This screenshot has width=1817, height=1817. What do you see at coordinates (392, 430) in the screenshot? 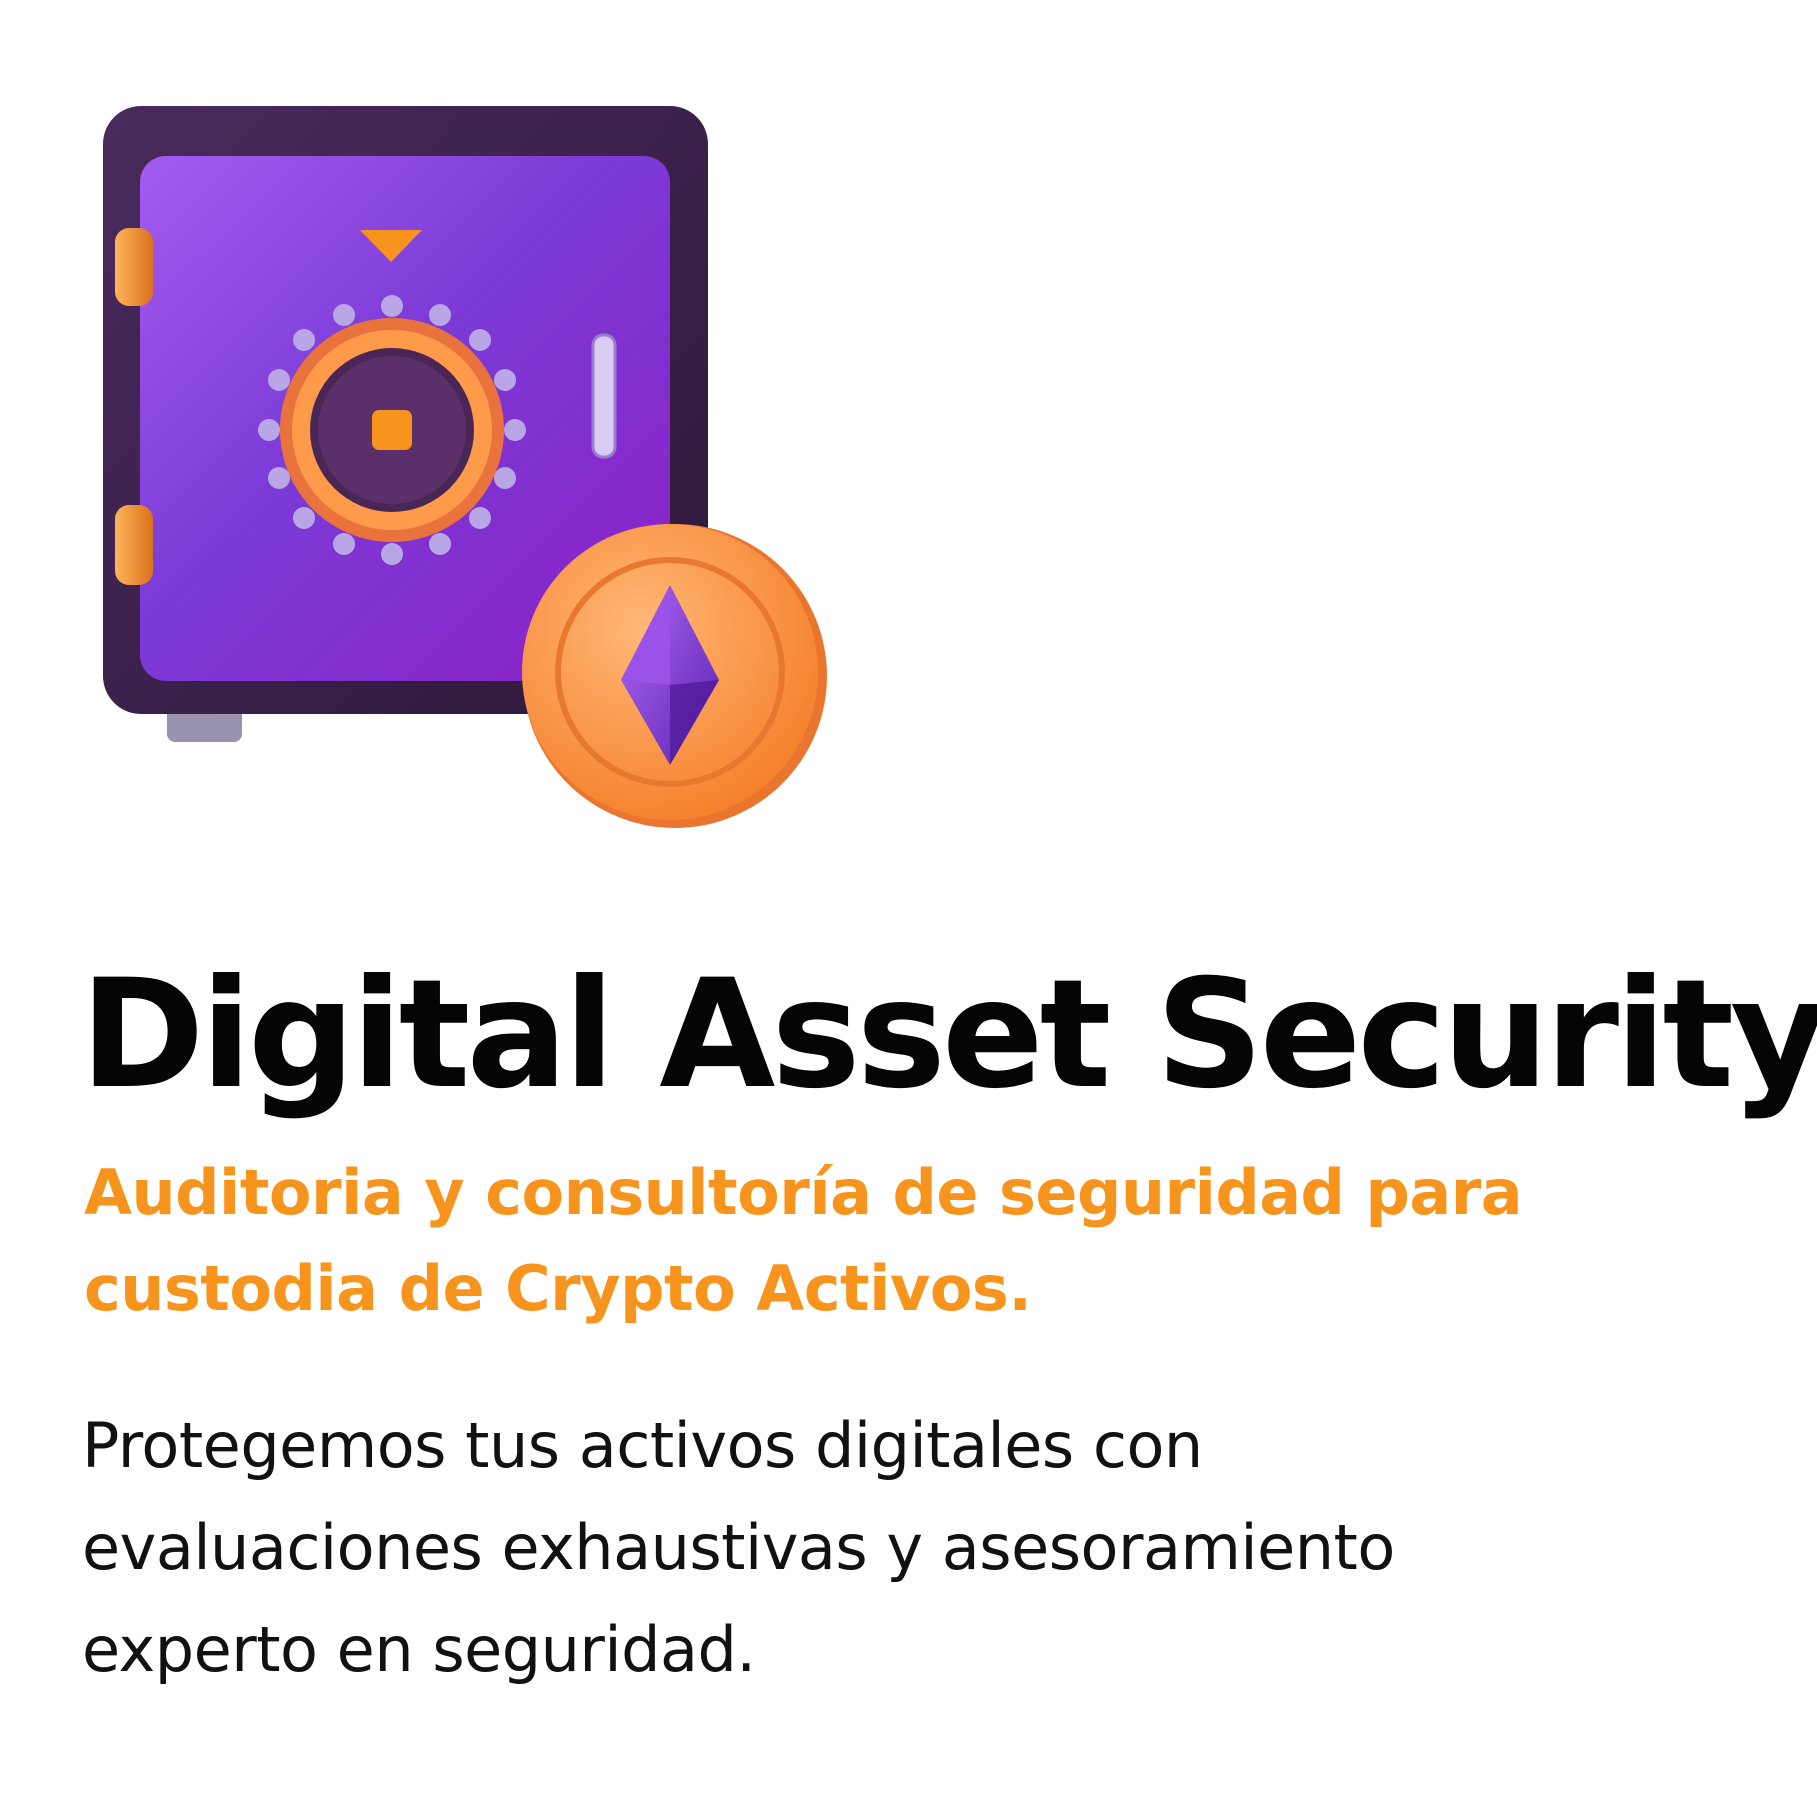
I see `combination-dial-icon` at bounding box center [392, 430].